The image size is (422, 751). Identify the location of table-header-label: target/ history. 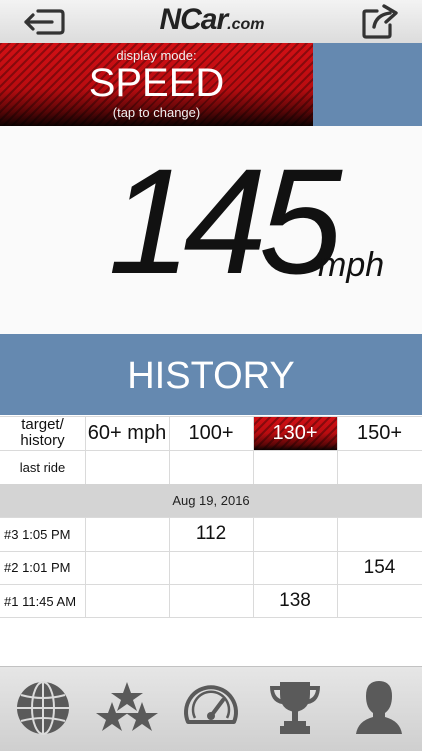
(42, 432).